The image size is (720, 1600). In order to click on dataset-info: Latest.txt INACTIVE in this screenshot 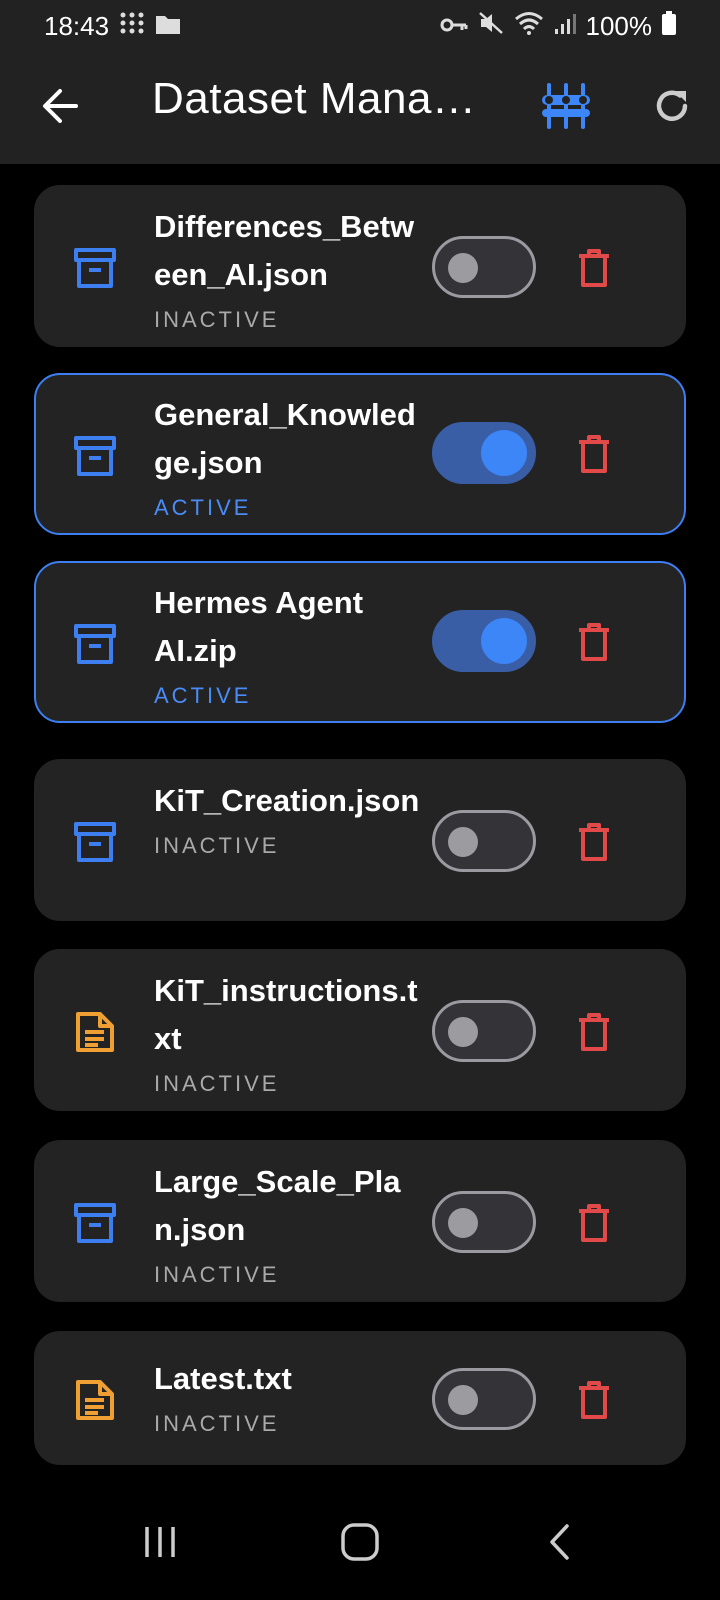, I will do `click(288, 1397)`.